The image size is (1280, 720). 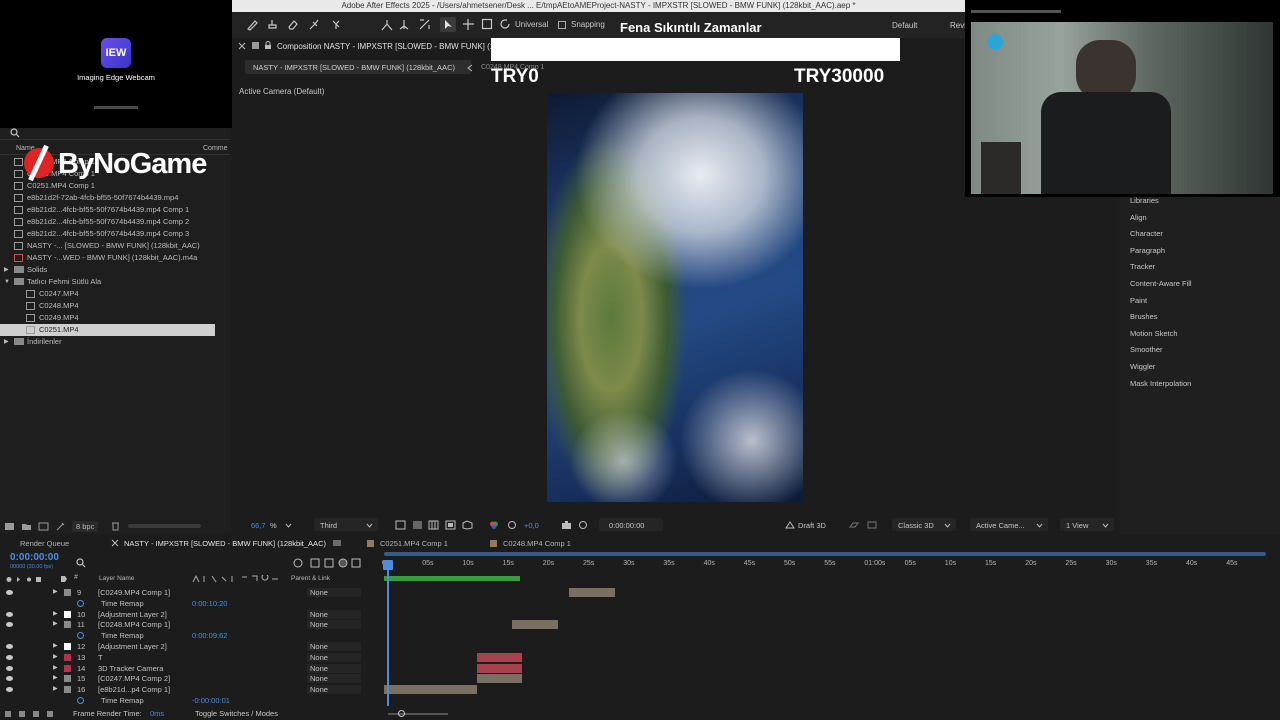 I want to click on av-switches-icon, so click(x=28, y=579).